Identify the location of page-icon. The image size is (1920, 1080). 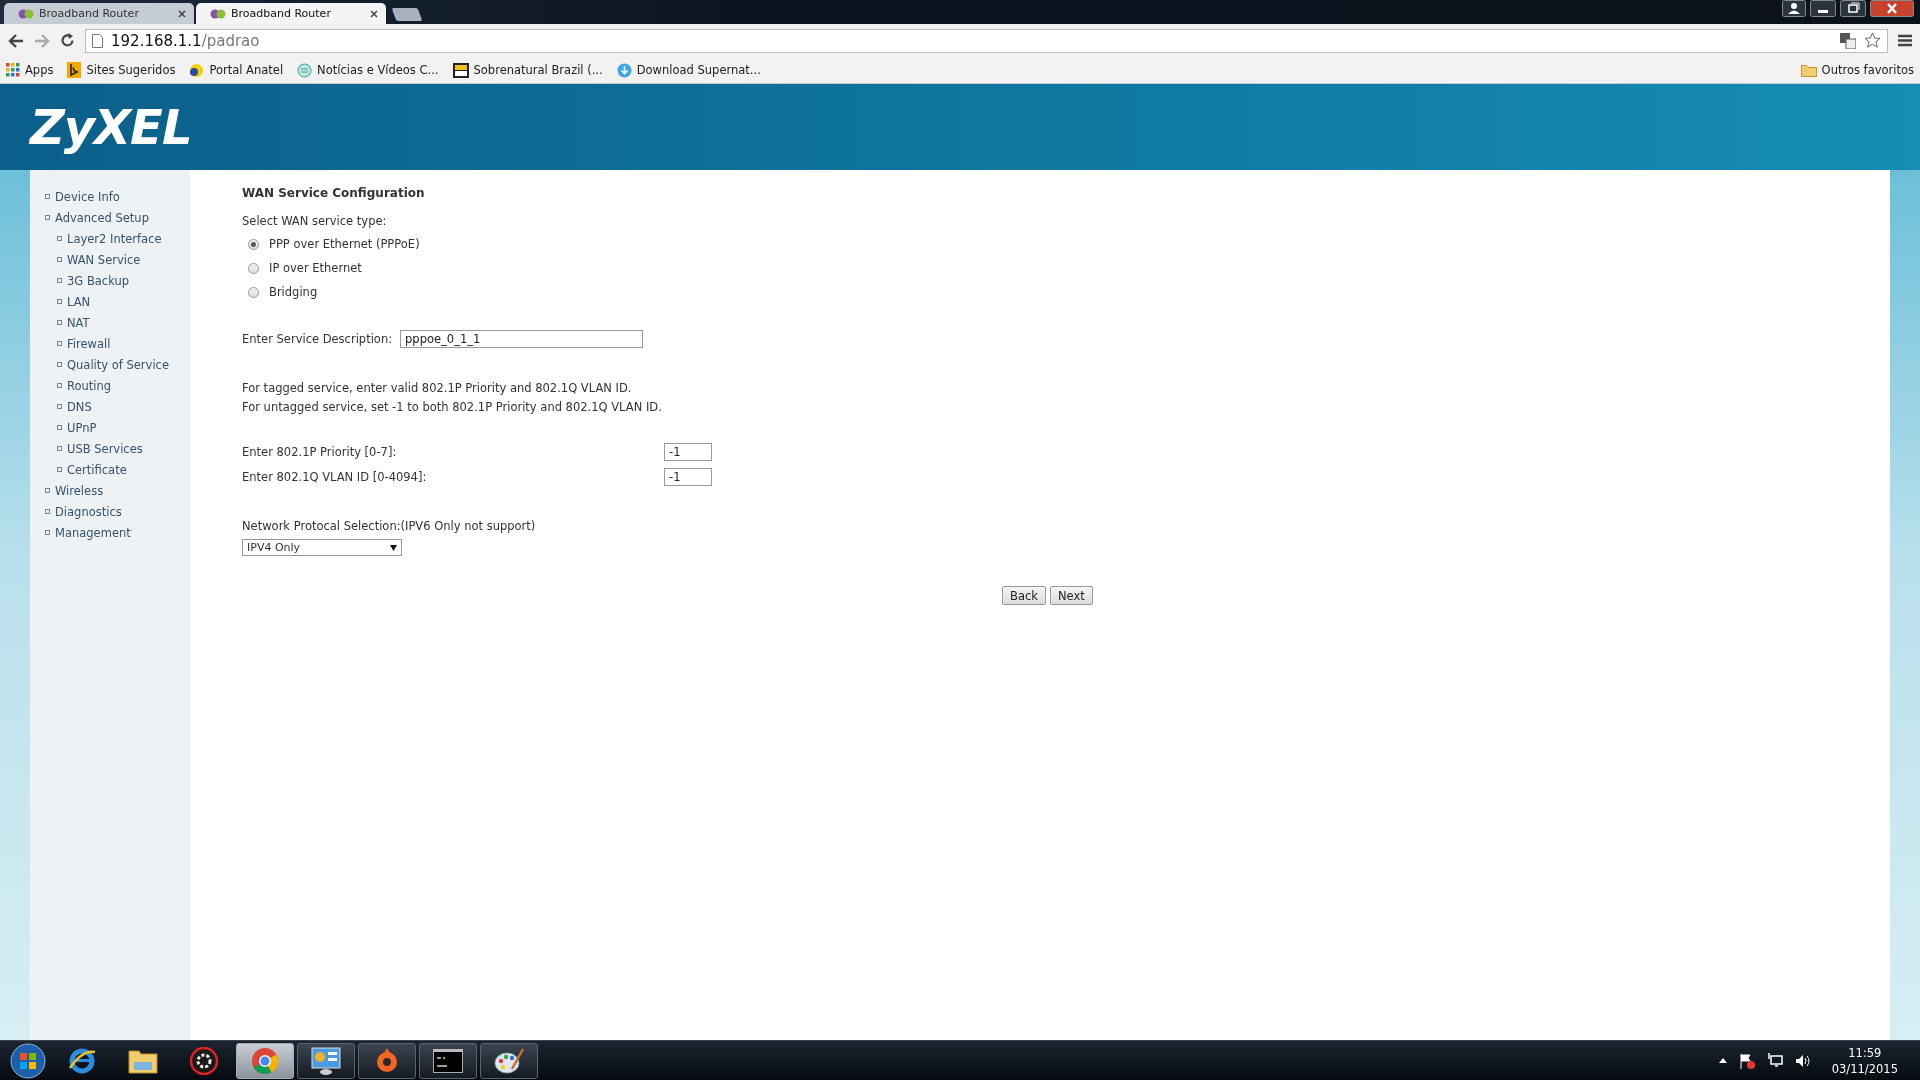
(97, 40).